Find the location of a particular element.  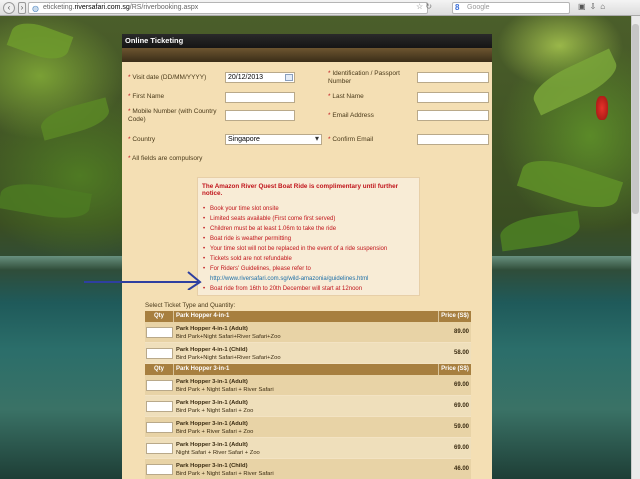

forward-icon: › is located at coordinates (22, 7).